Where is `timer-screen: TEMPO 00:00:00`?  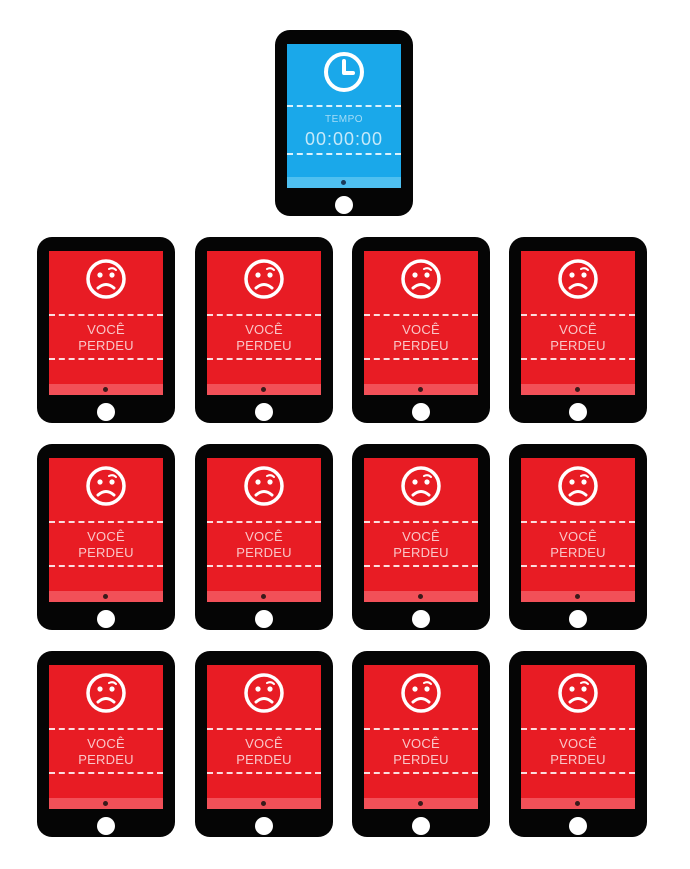 timer-screen: TEMPO 00:00:00 is located at coordinates (344, 116).